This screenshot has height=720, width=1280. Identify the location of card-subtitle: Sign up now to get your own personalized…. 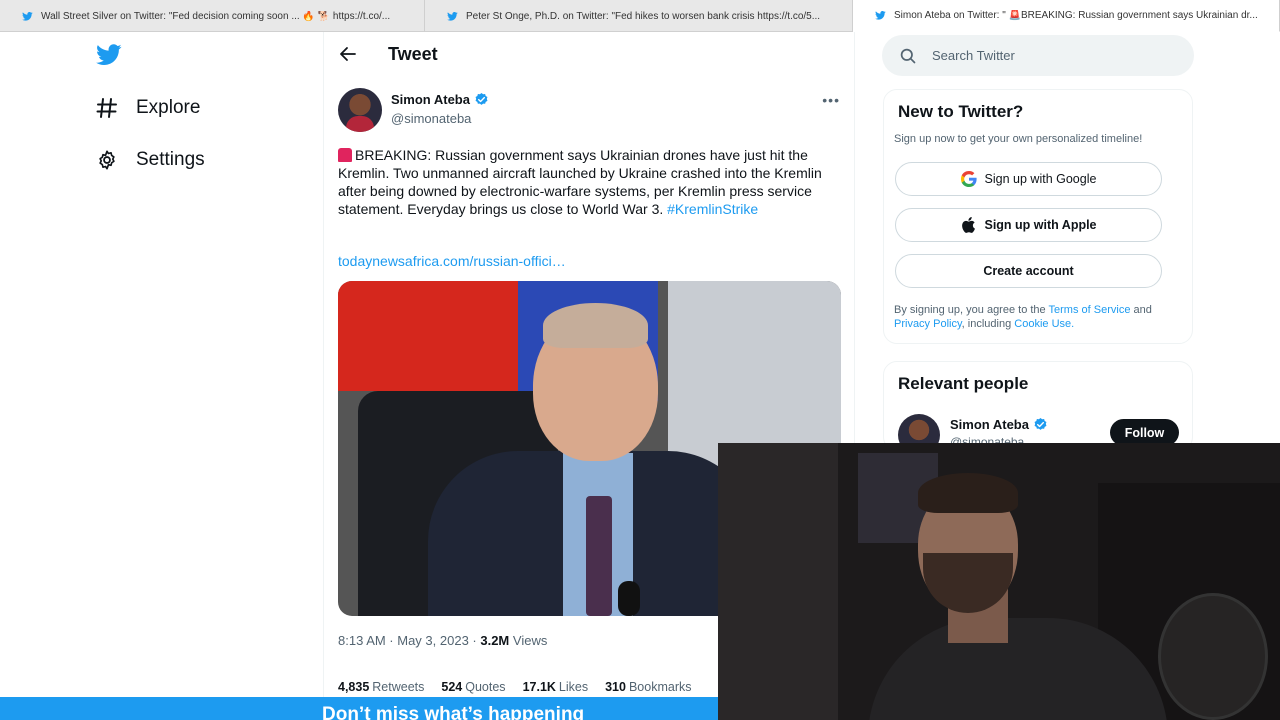
(1018, 139).